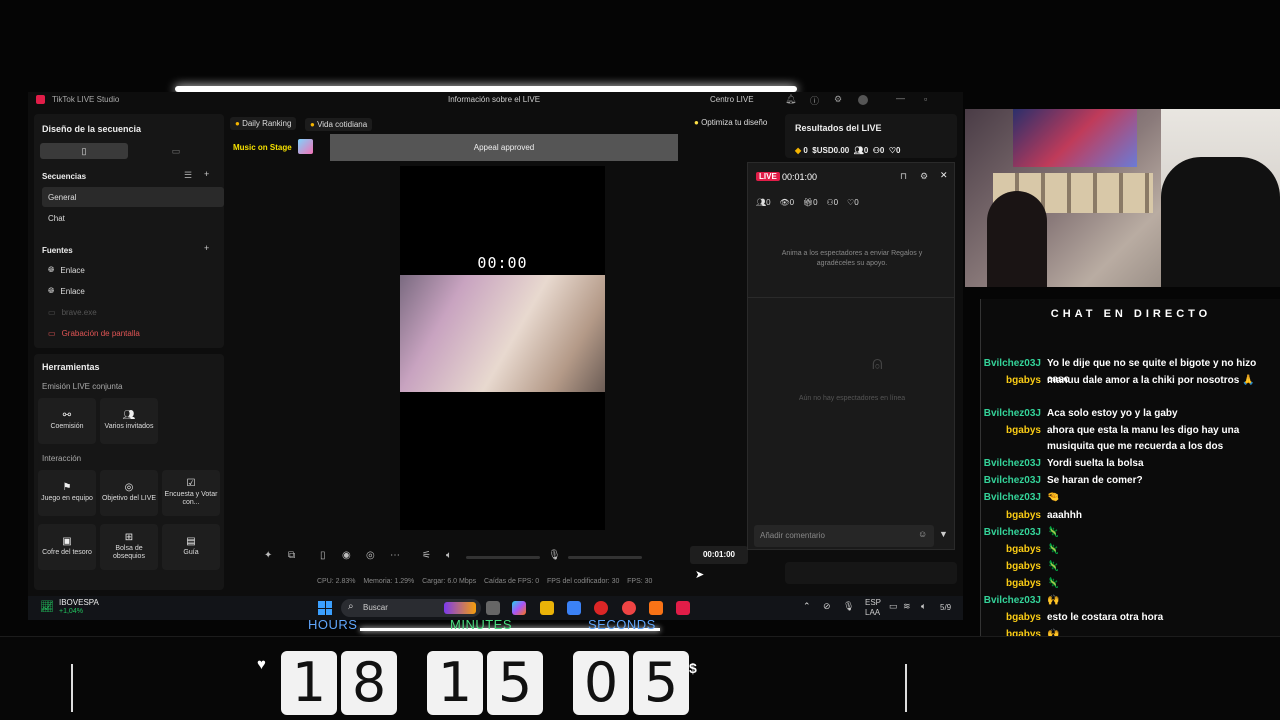 This screenshot has width=1280, height=720. I want to click on results-values: ◆ 0 $USD0.00 👥︎0 ⚇0 ♡0, so click(847, 150).